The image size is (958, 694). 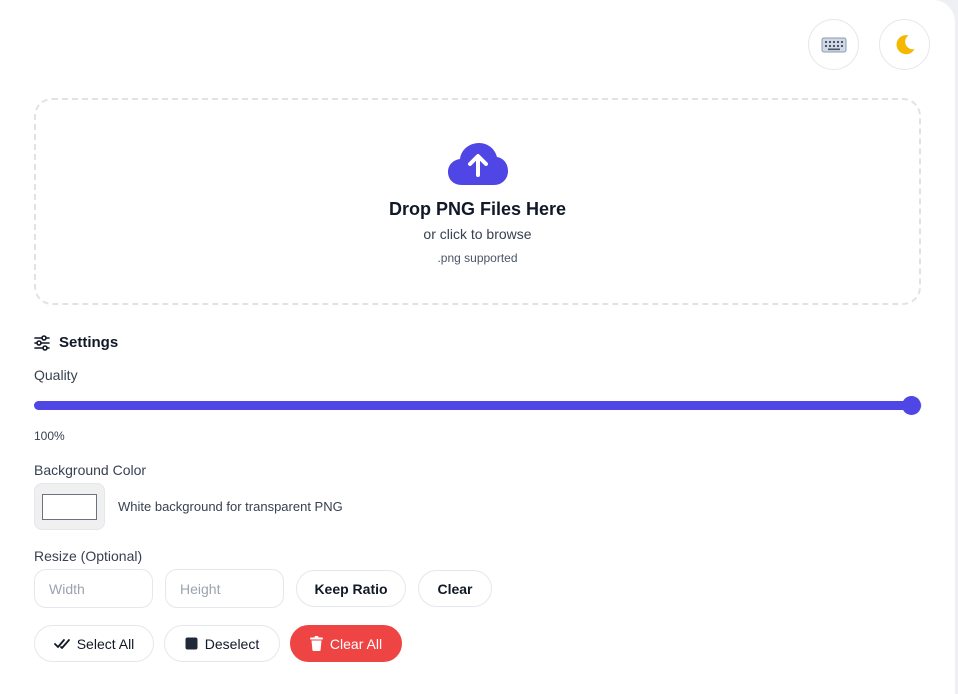 What do you see at coordinates (93, 588) in the screenshot?
I see `width-input` at bounding box center [93, 588].